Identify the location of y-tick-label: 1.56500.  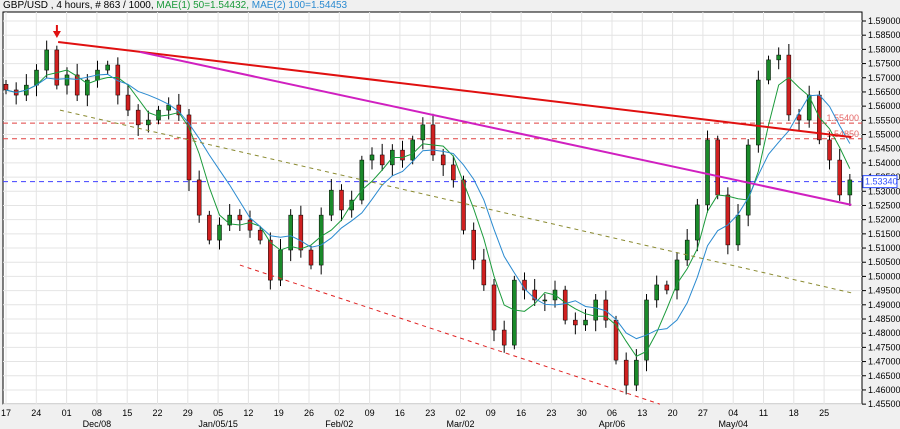
(884, 92).